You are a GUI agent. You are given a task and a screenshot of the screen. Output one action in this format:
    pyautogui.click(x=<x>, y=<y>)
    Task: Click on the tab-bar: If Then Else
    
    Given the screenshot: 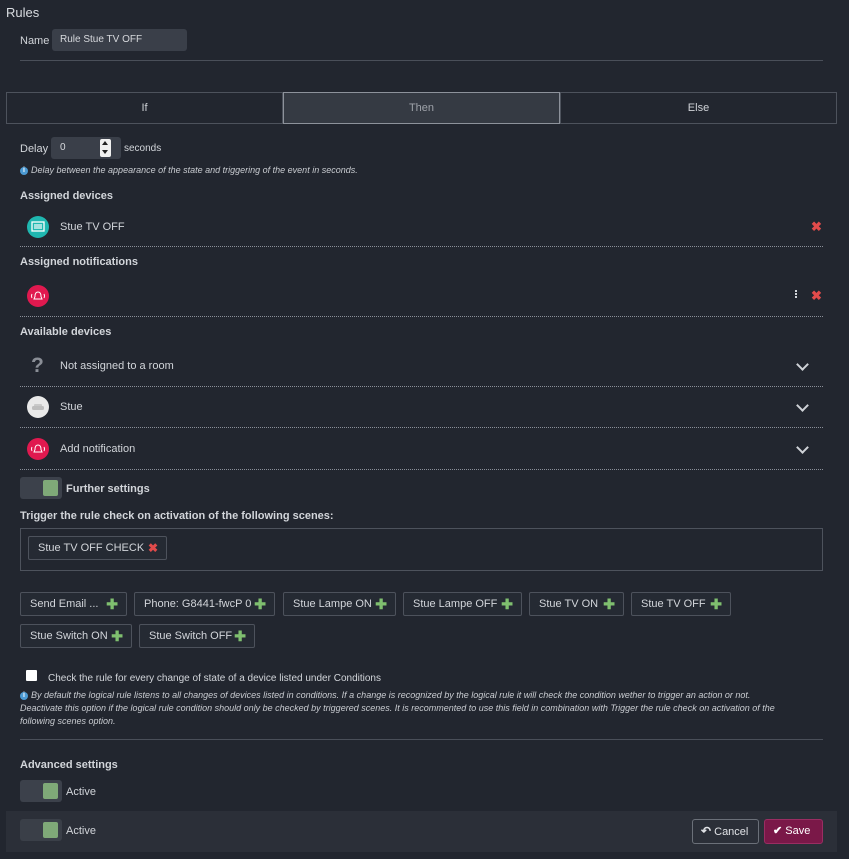 What is the action you would take?
    pyautogui.click(x=421, y=108)
    